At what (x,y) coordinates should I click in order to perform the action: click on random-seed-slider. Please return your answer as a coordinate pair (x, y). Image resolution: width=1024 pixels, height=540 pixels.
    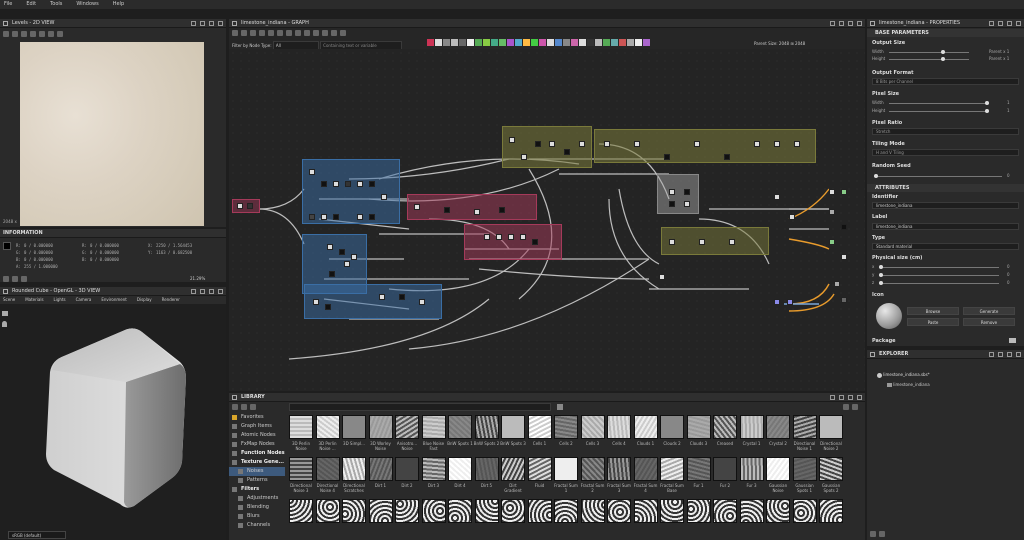
    Looking at the image, I should click on (938, 176).